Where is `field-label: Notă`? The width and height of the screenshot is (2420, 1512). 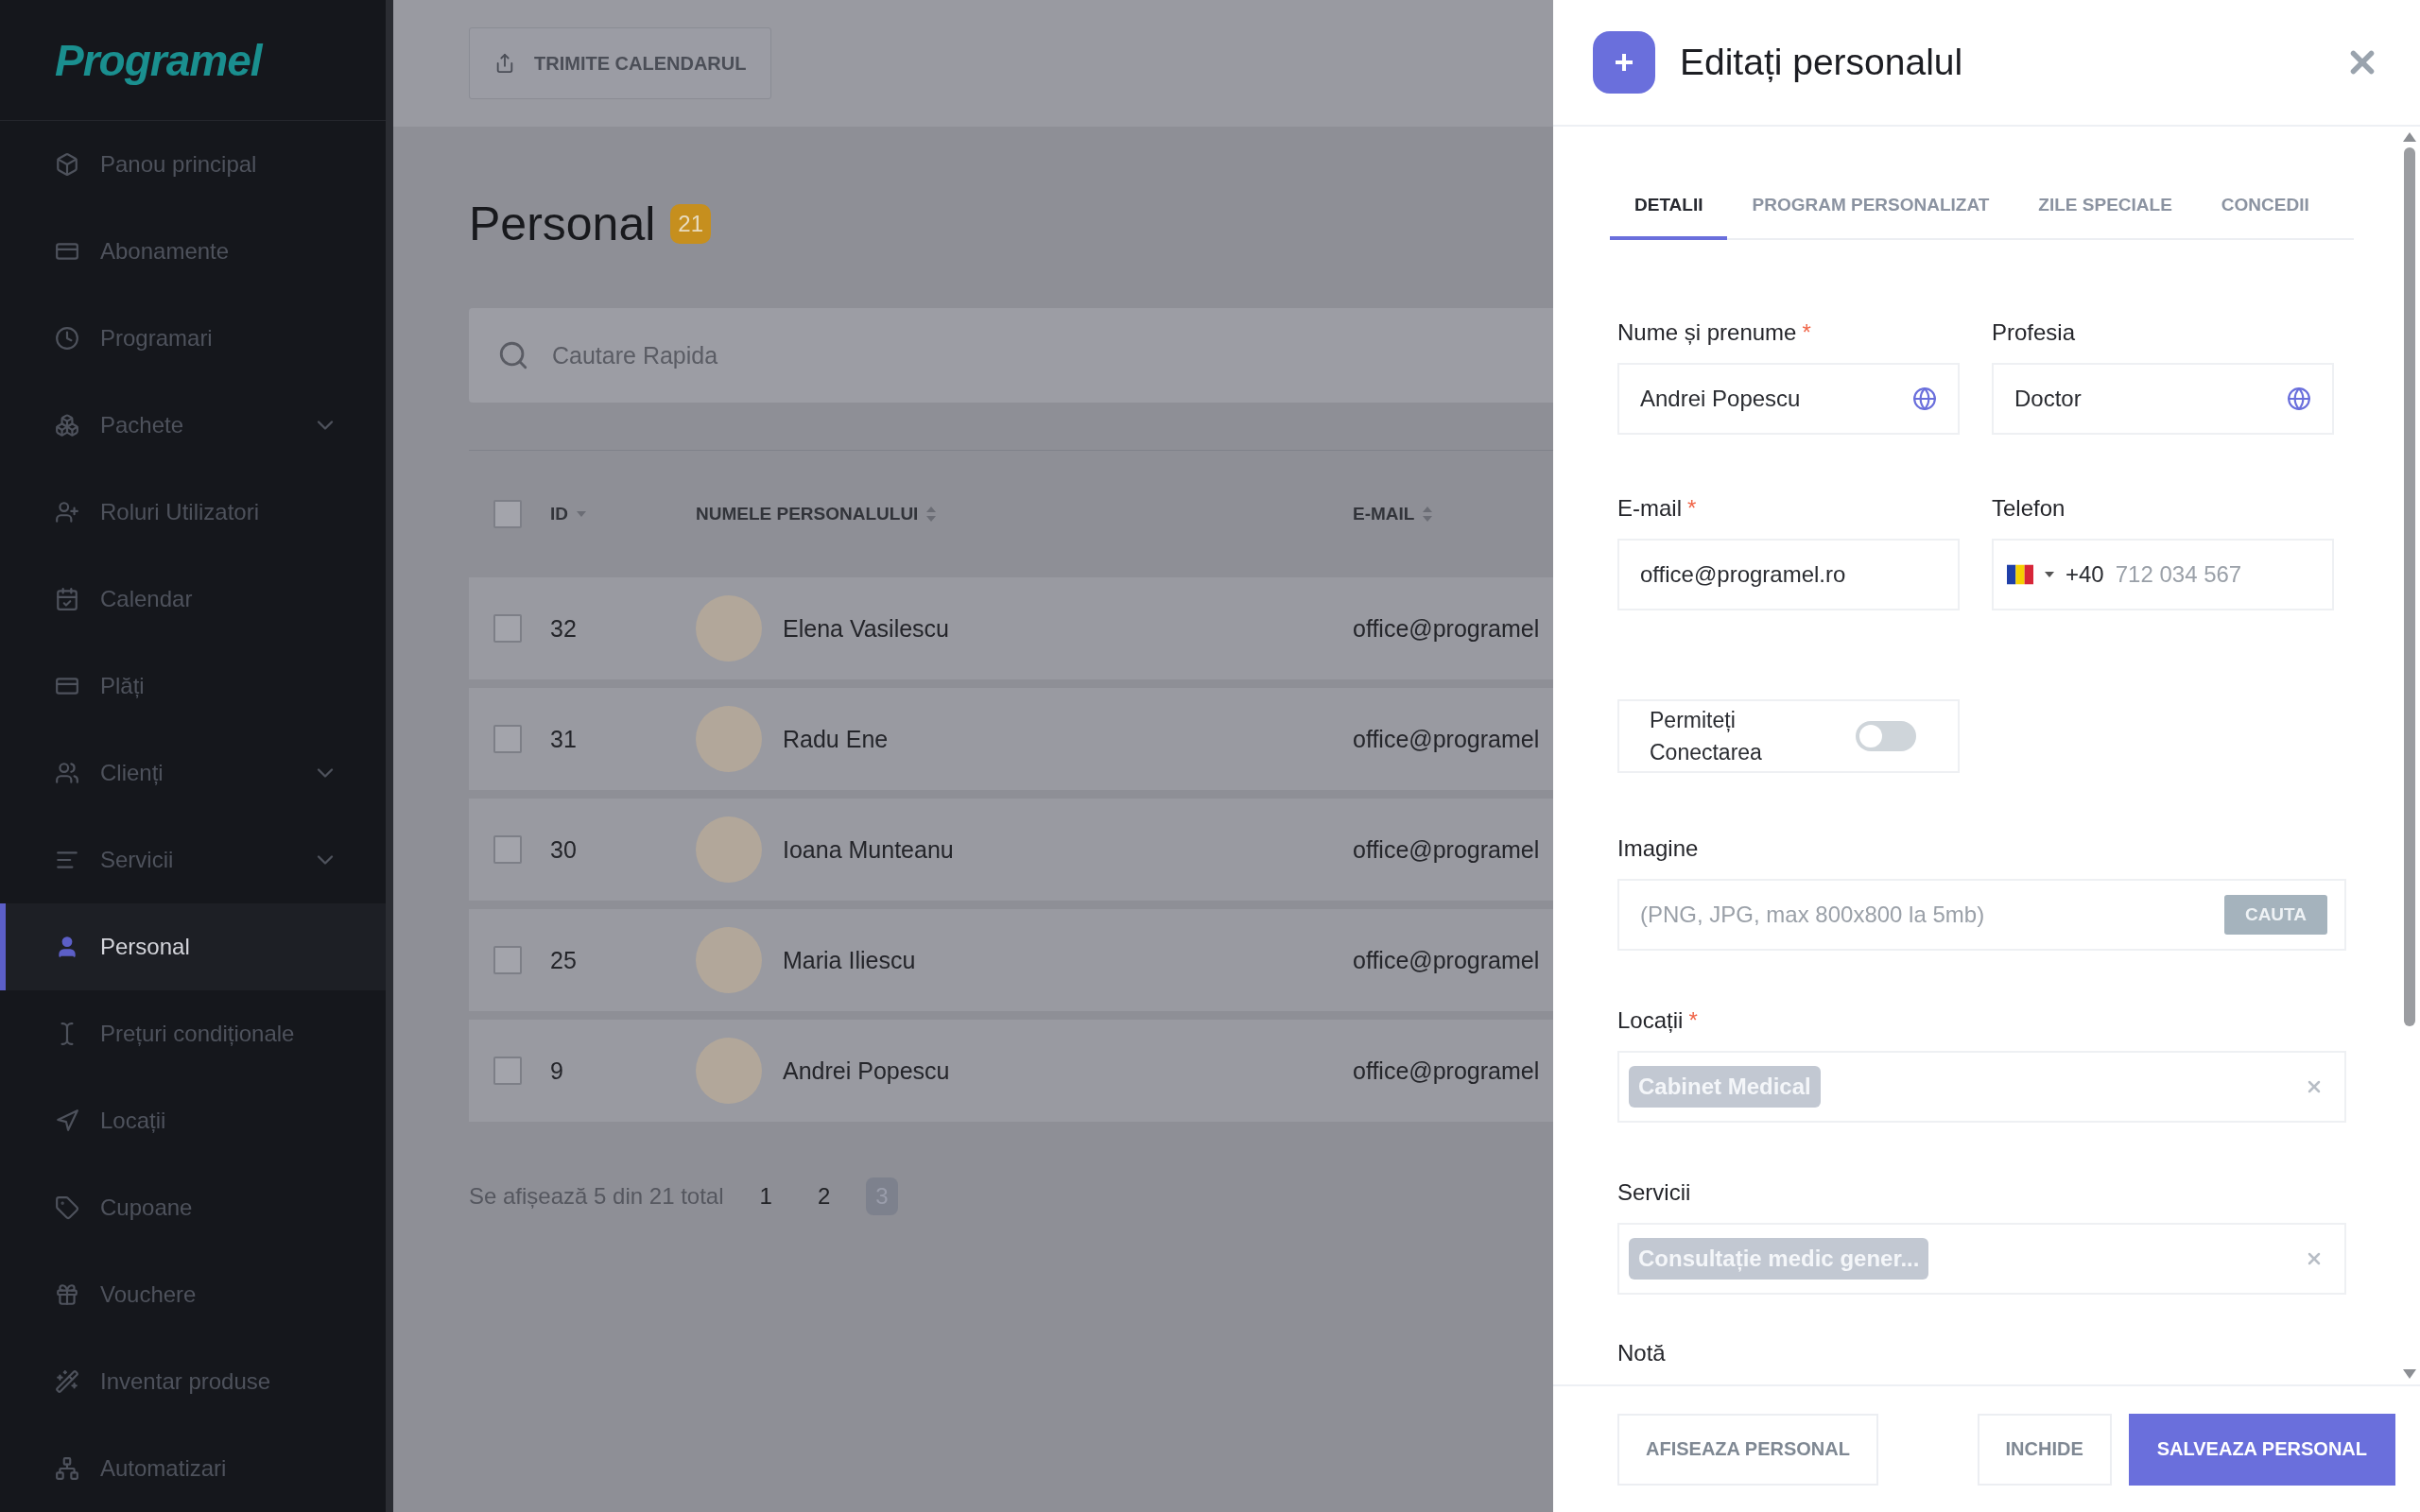
field-label: Notă is located at coordinates (1642, 1353).